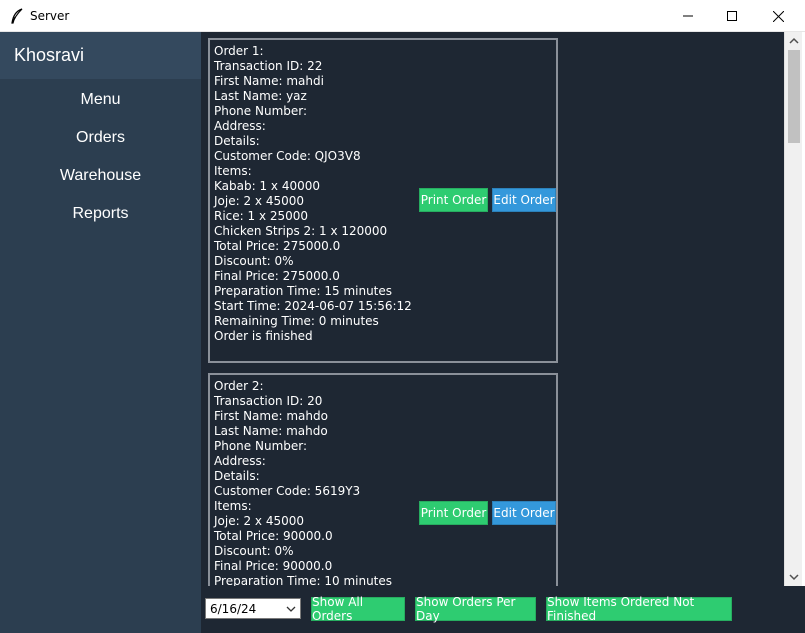 Image resolution: width=805 pixels, height=633 pixels. Describe the element at coordinates (100, 100) in the screenshot. I see `sidebar-item-menu: Menu` at that location.